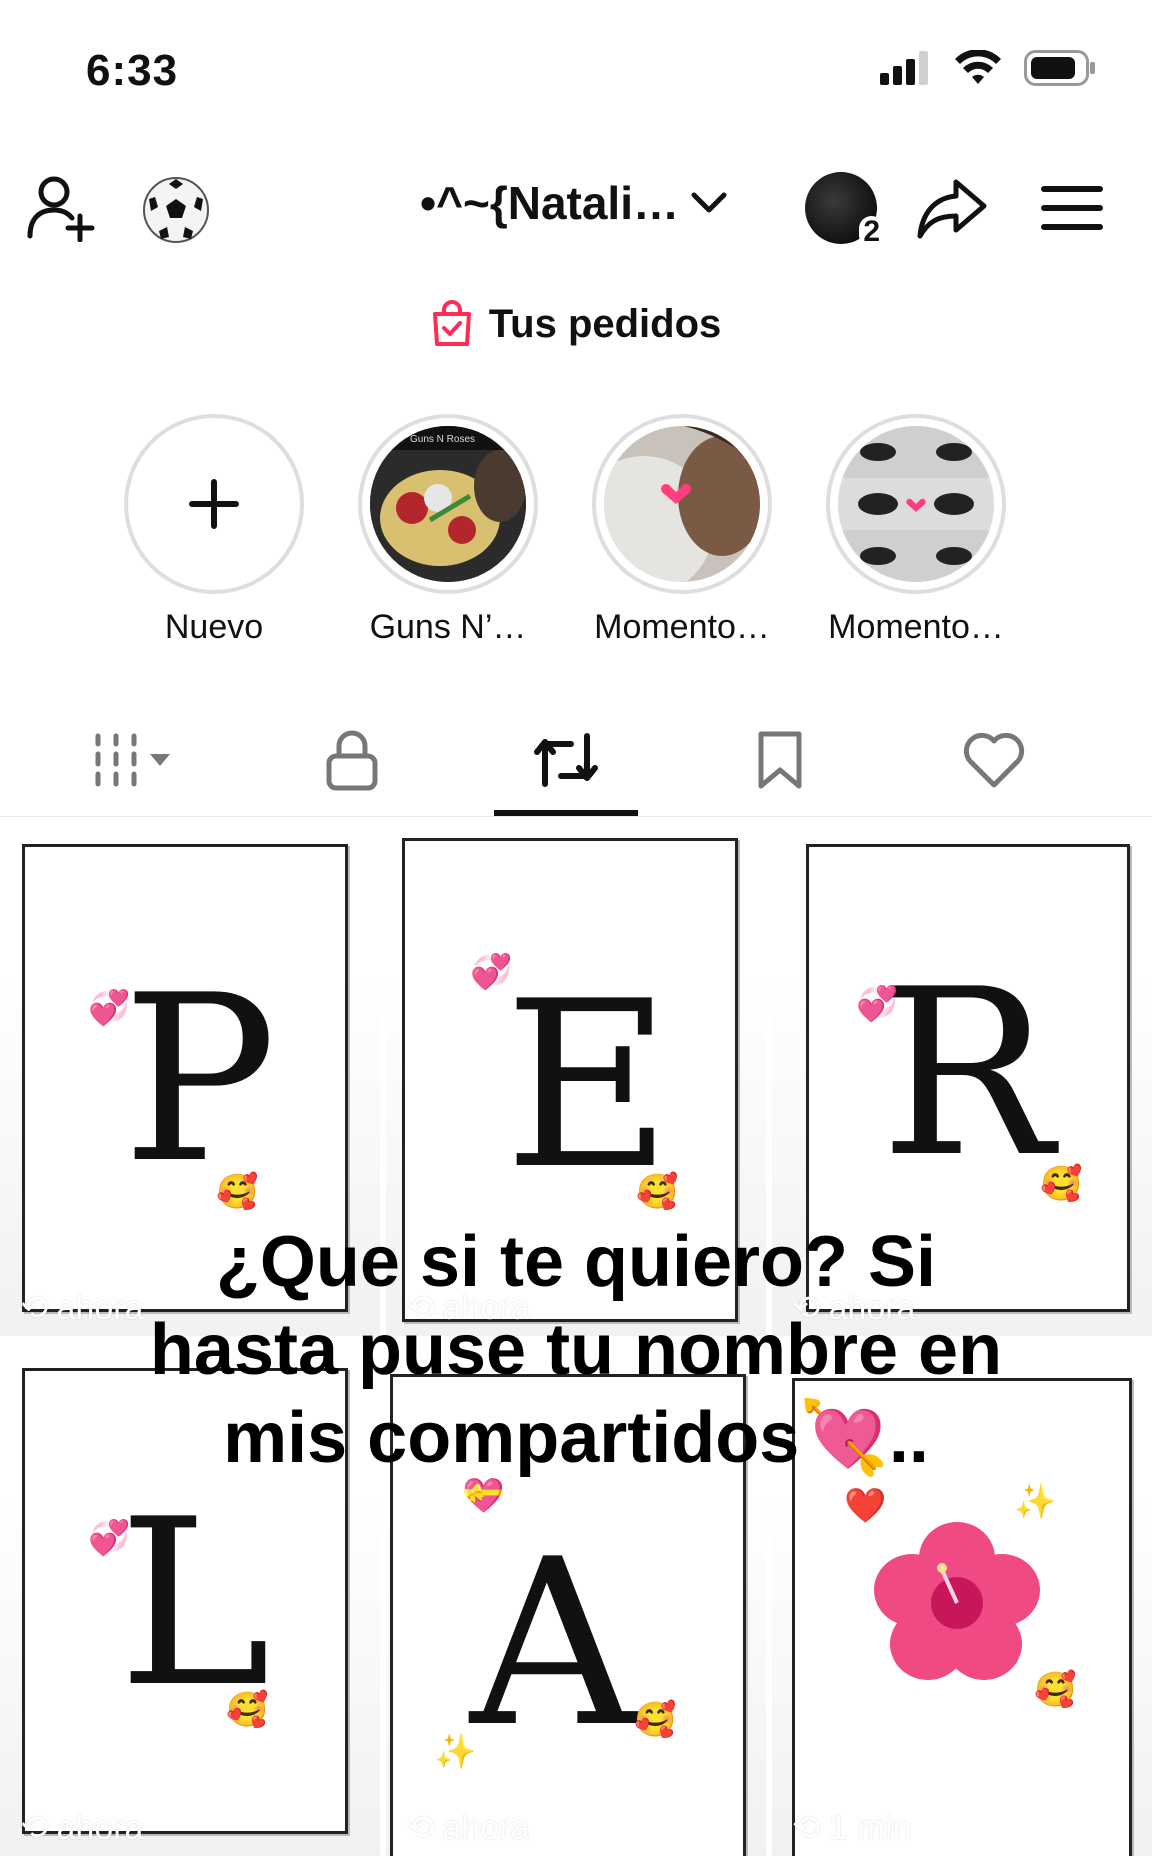 This screenshot has height=1856, width=1152. I want to click on highlight-new-circle, so click(214, 504).